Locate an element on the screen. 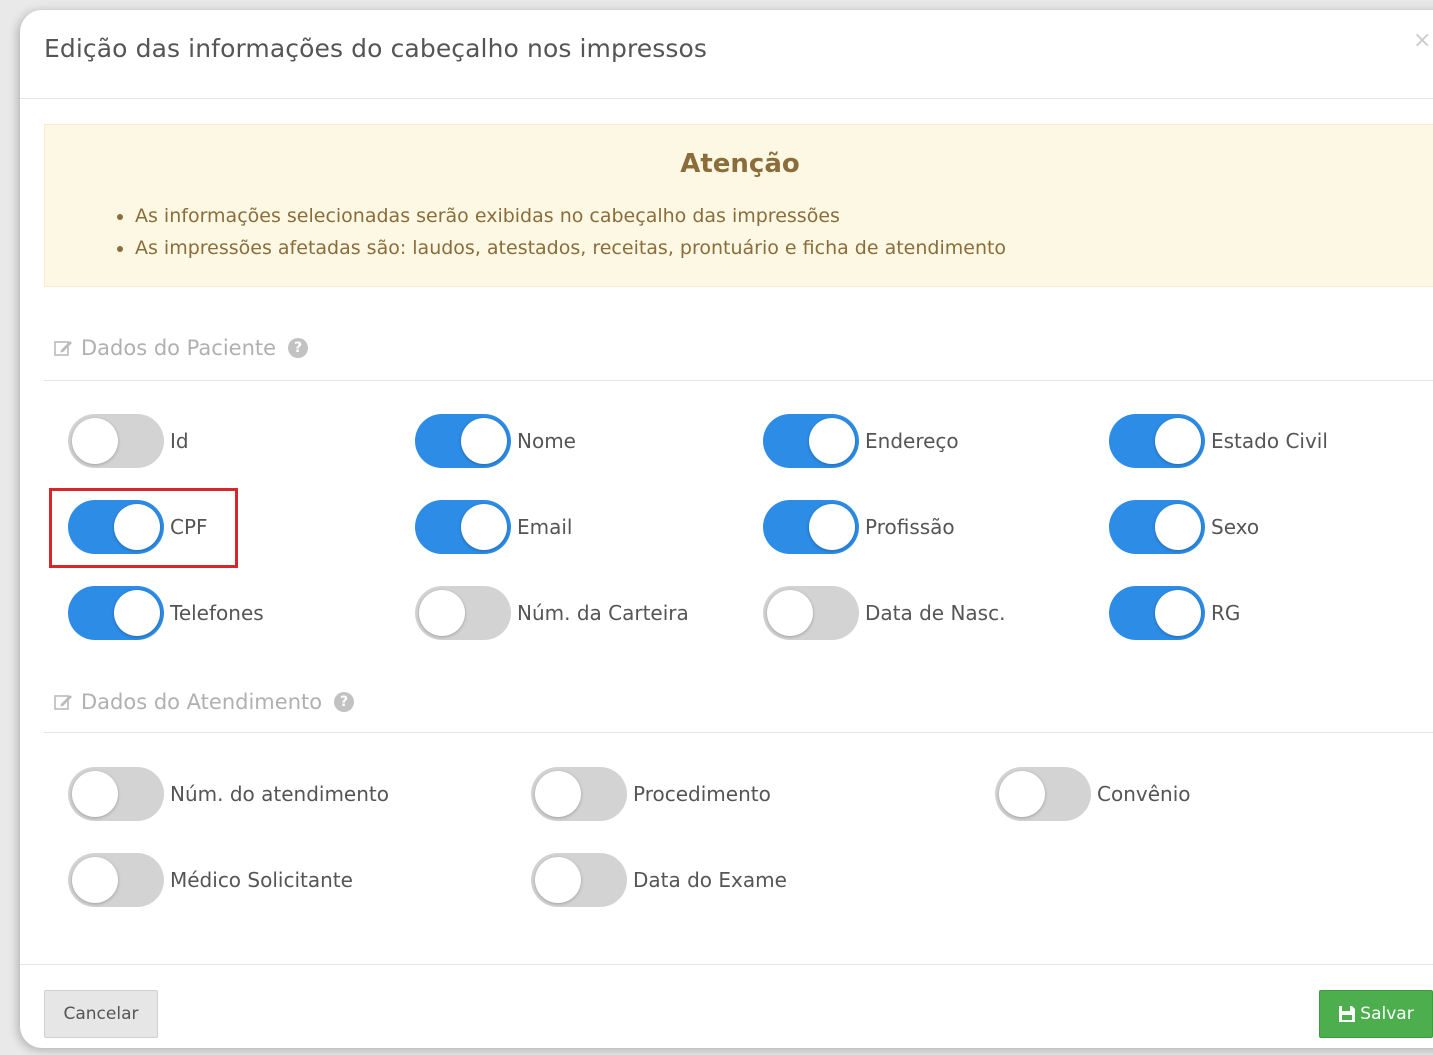 This screenshot has height=1055, width=1433. section-title-patient: Dados do Paciente ? is located at coordinates (181, 348).